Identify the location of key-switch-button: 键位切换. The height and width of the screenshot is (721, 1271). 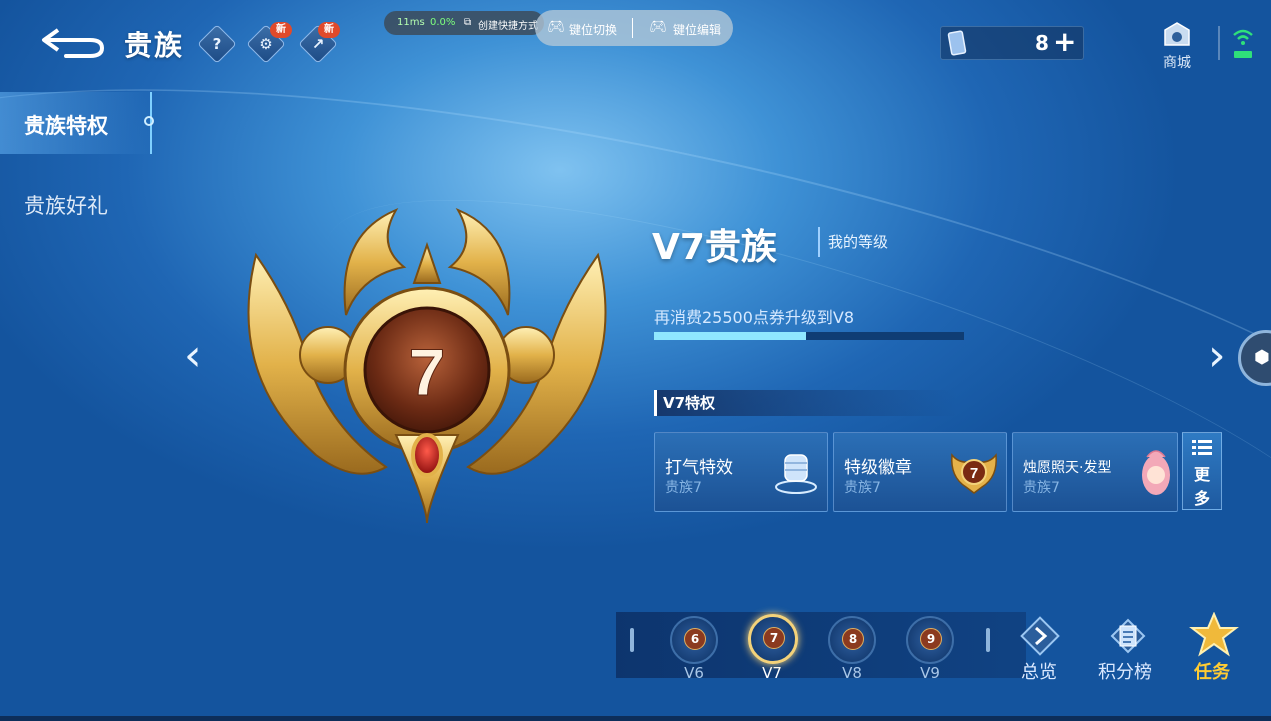
(593, 29).